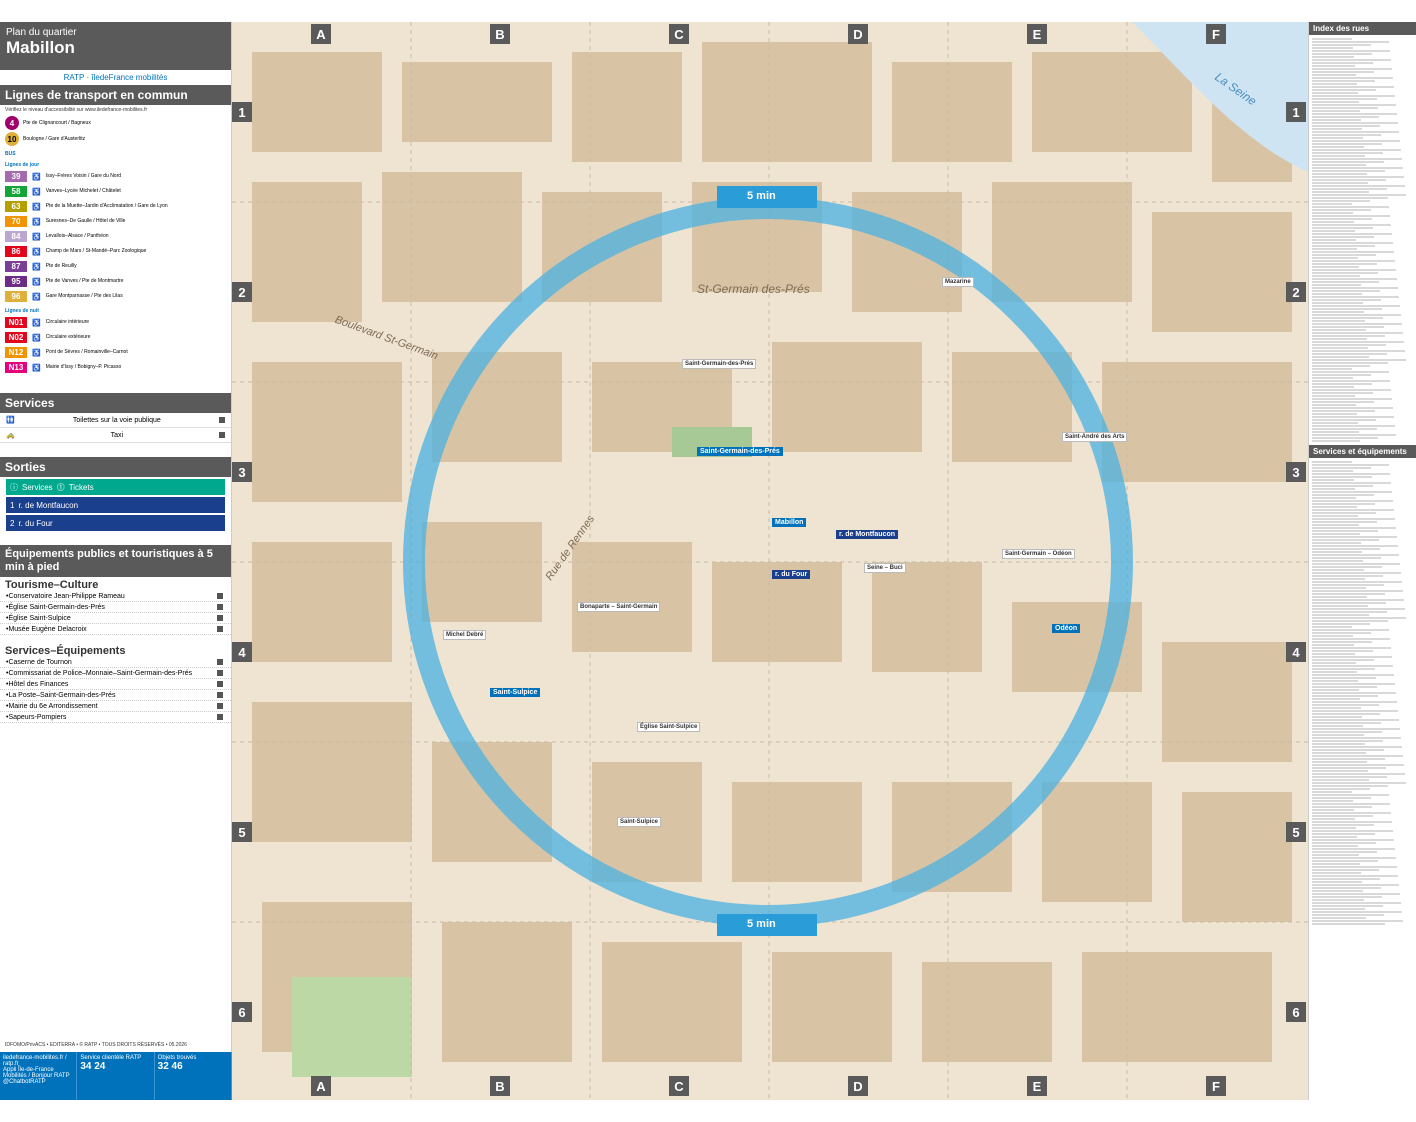  Describe the element at coordinates (115, 618) in the screenshot. I see `poi-item: •Église Saint-Sulpice` at that location.